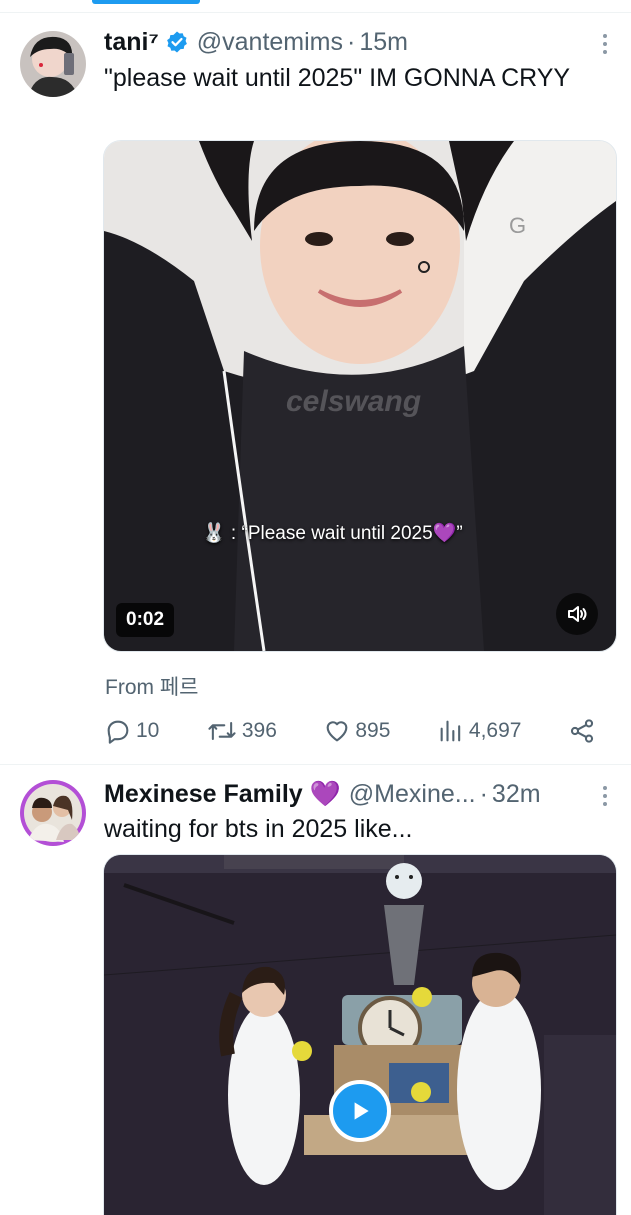 This screenshot has width=631, height=1215. Describe the element at coordinates (131, 731) in the screenshot. I see `reply-button: 10` at that location.